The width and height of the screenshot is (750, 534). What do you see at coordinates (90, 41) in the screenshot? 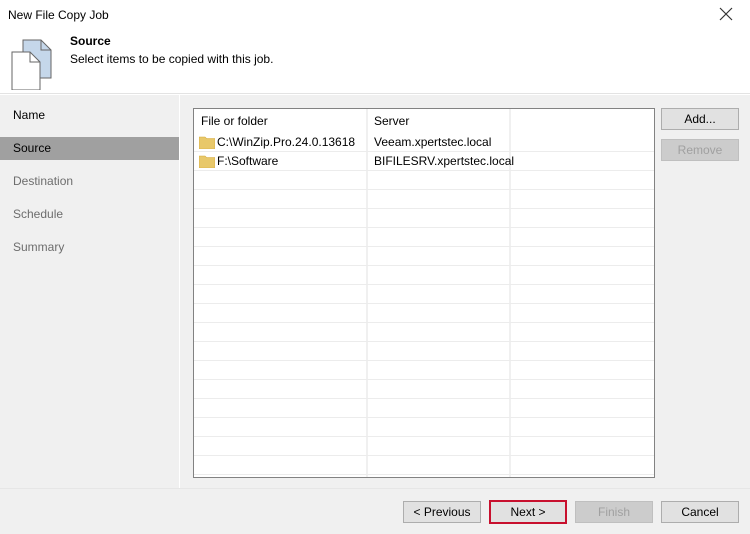
I see `step-title: Source` at bounding box center [90, 41].